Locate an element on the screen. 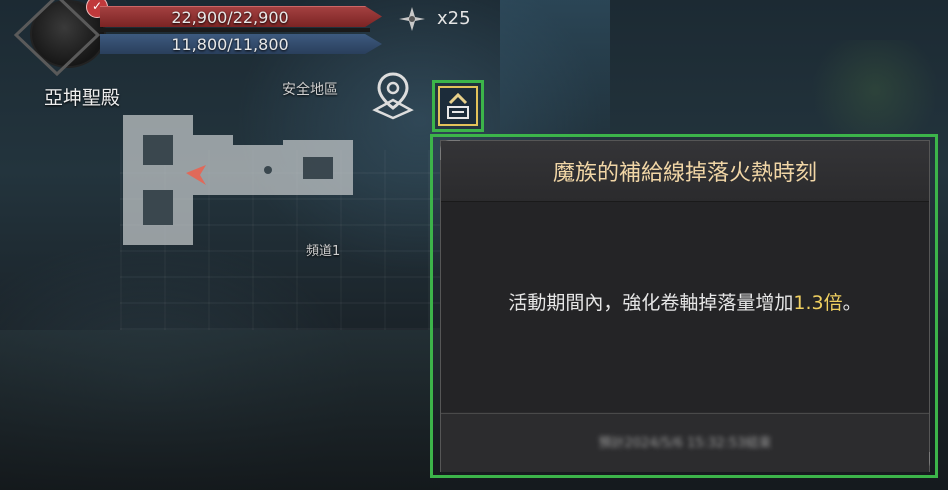  mp-value: 11,800/11,800 is located at coordinates (230, 44).